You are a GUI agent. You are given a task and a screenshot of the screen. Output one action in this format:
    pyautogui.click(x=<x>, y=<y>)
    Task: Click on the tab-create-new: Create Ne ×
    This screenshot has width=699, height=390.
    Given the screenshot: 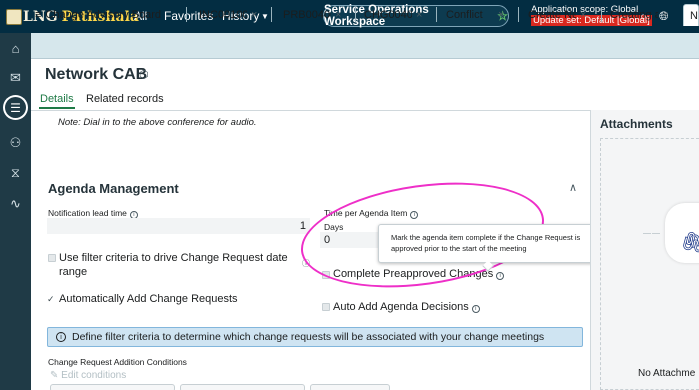 What is the action you would take?
    pyautogui.click(x=561, y=15)
    